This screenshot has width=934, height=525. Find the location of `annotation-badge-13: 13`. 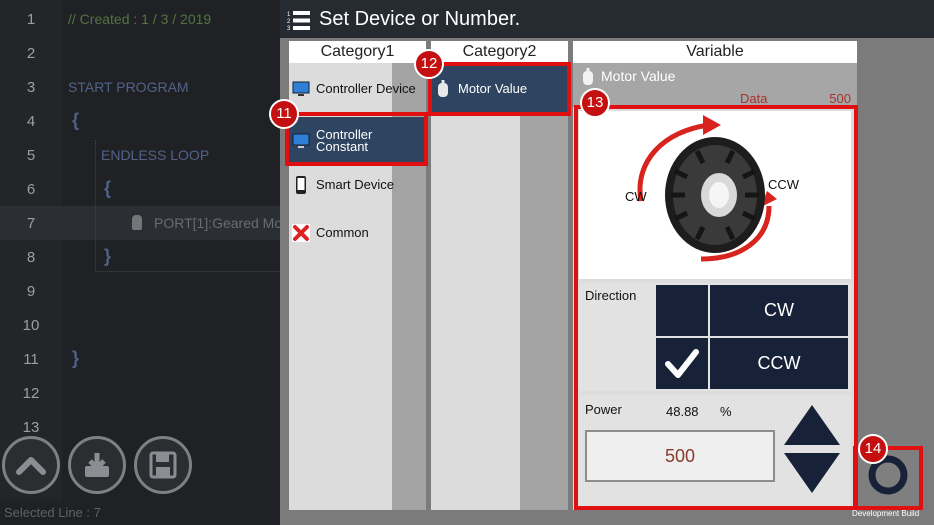

annotation-badge-13: 13 is located at coordinates (595, 103).